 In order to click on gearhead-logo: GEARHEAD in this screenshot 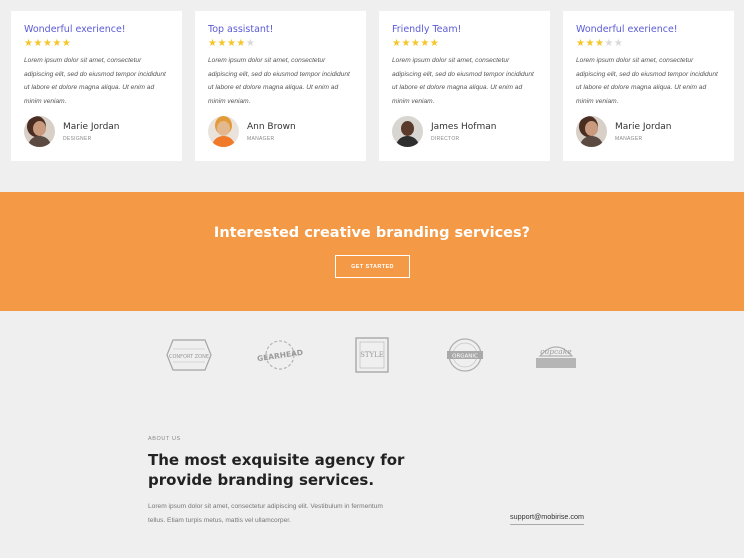, I will do `click(280, 355)`.